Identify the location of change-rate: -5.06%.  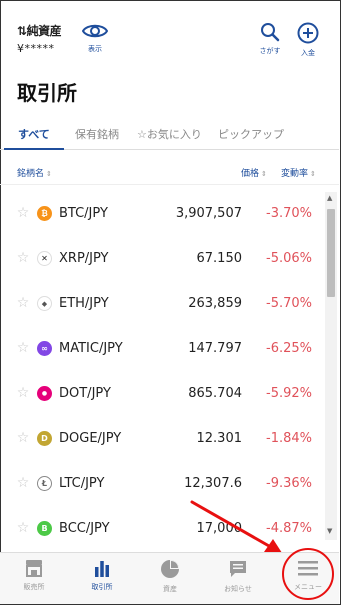
(289, 258).